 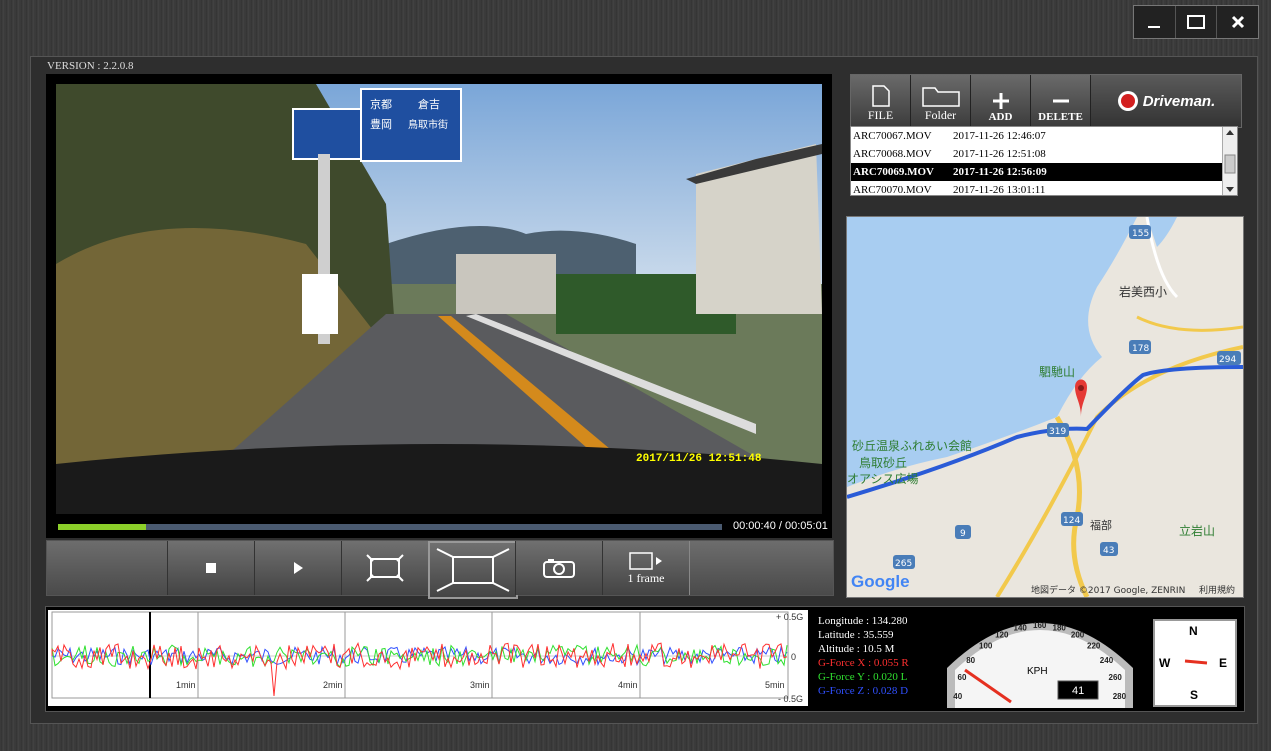 I want to click on road-badge: 9, so click(x=963, y=534).